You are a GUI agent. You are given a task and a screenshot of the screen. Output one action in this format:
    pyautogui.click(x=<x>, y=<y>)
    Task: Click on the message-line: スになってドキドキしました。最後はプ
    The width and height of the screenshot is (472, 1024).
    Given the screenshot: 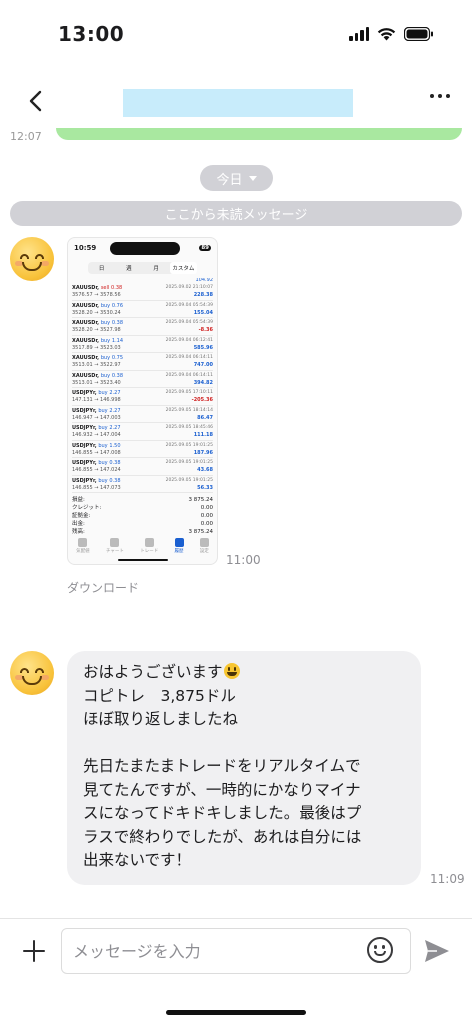 What is the action you would take?
    pyautogui.click(x=222, y=813)
    